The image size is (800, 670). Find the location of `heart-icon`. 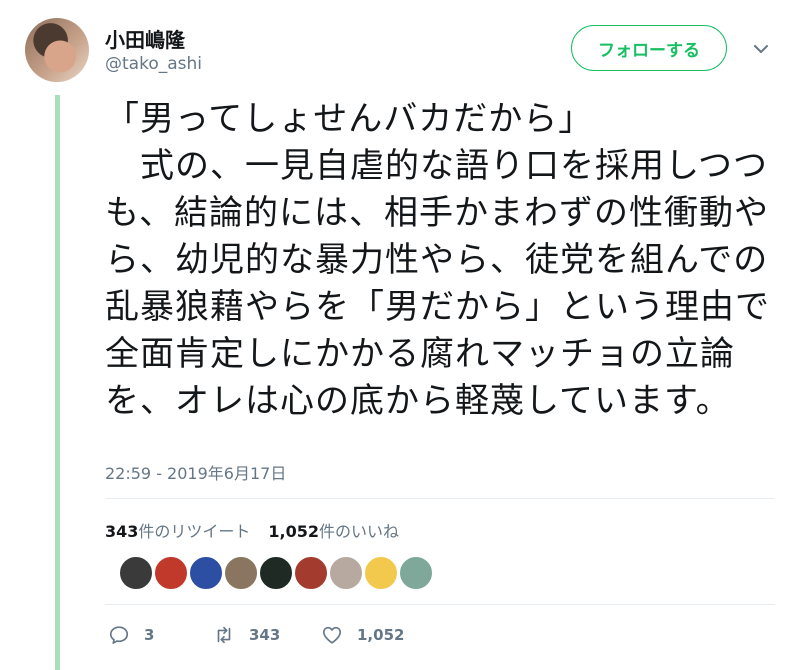

heart-icon is located at coordinates (332, 635).